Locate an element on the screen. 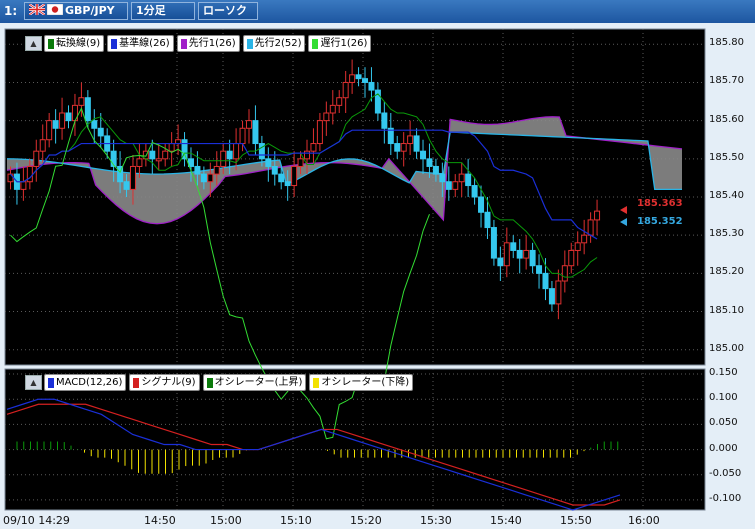  legend-label: シグナル(9) is located at coordinates (168, 382).